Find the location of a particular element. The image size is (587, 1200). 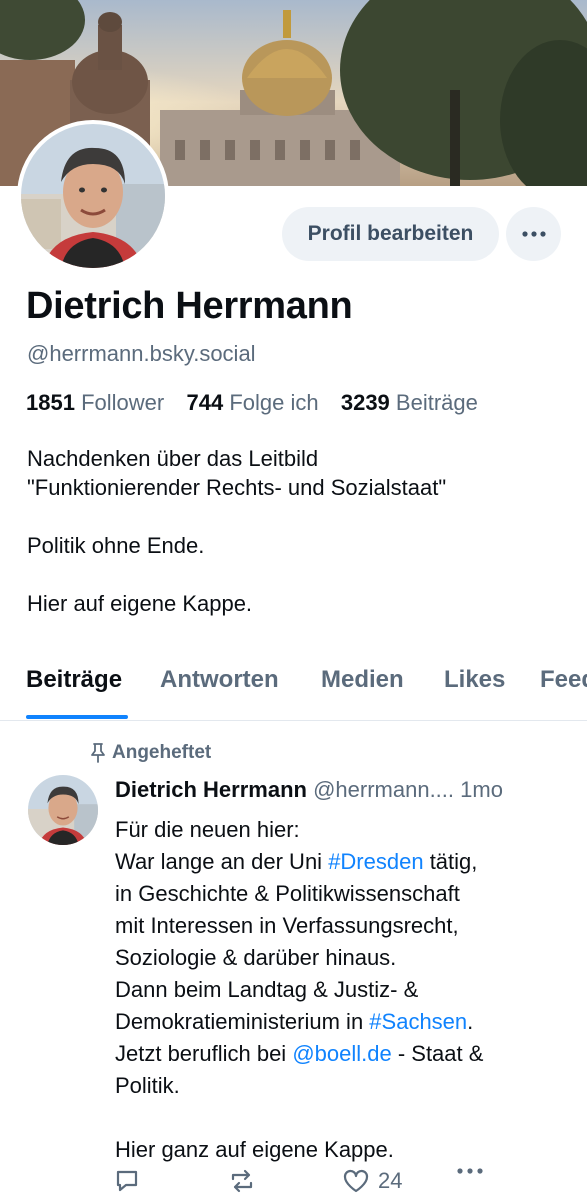

post-line: Hier ganz auf eigene Kappe. is located at coordinates (254, 1149).